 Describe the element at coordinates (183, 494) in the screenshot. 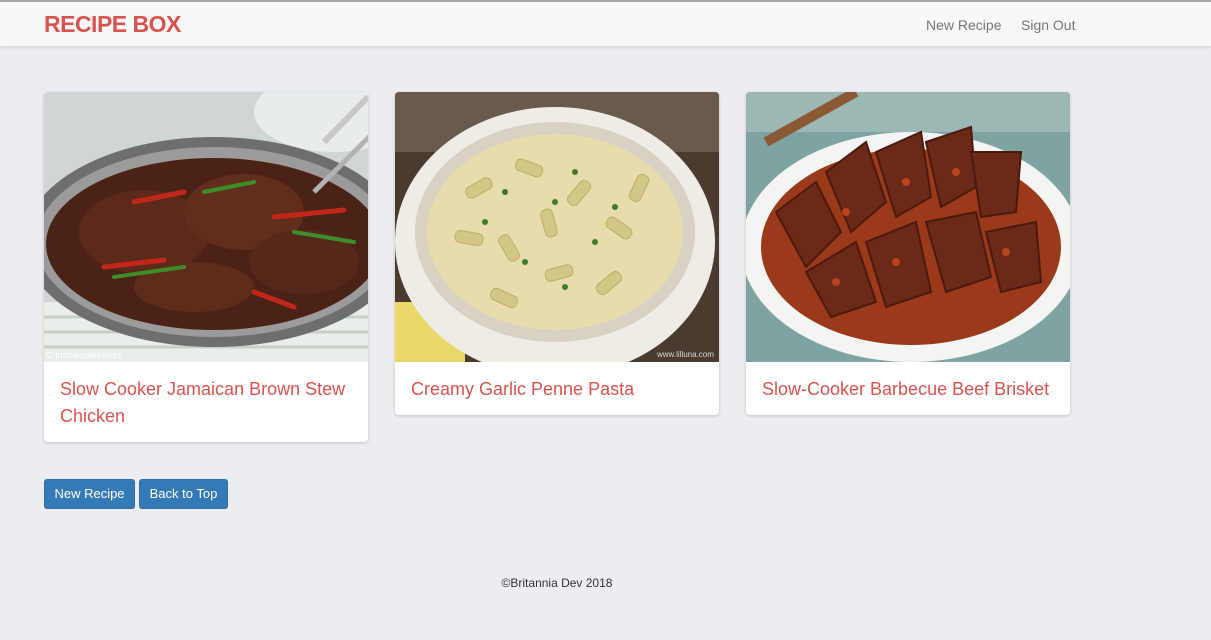

I see `back-to-top-button: Back to Top` at that location.